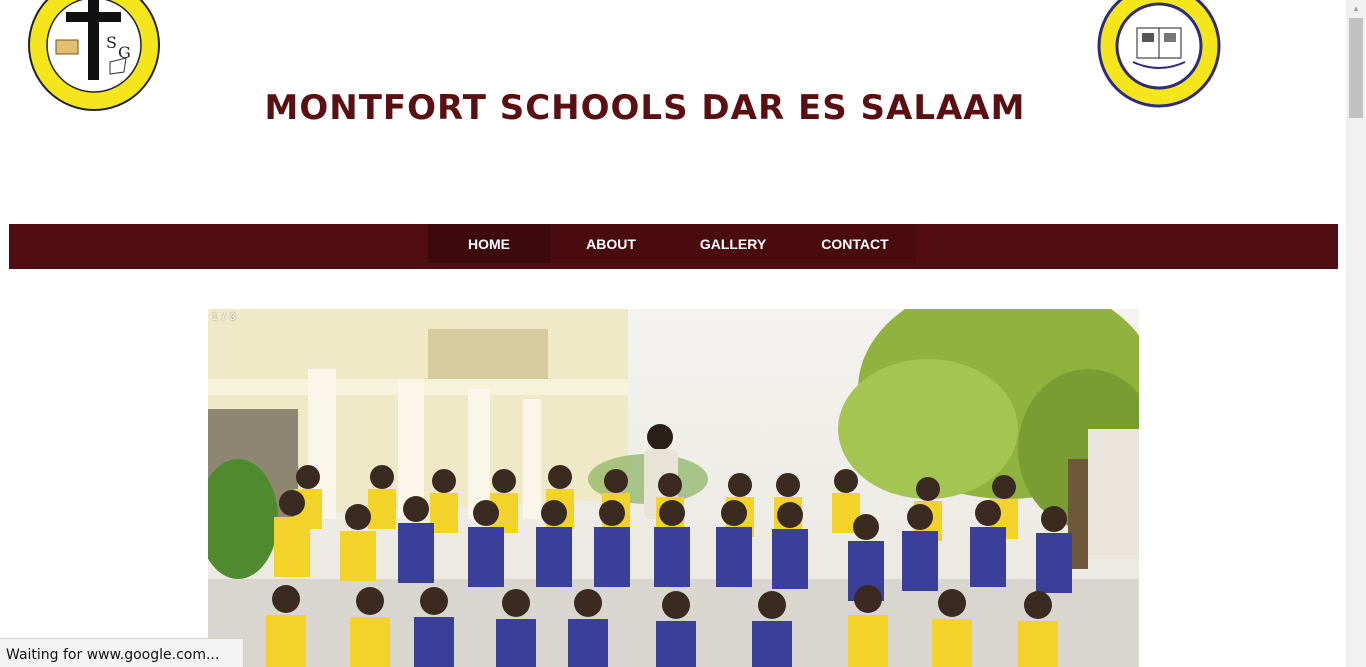 This screenshot has height=667, width=1366. What do you see at coordinates (224, 317) in the screenshot?
I see `slide-counter: 1 / 3` at bounding box center [224, 317].